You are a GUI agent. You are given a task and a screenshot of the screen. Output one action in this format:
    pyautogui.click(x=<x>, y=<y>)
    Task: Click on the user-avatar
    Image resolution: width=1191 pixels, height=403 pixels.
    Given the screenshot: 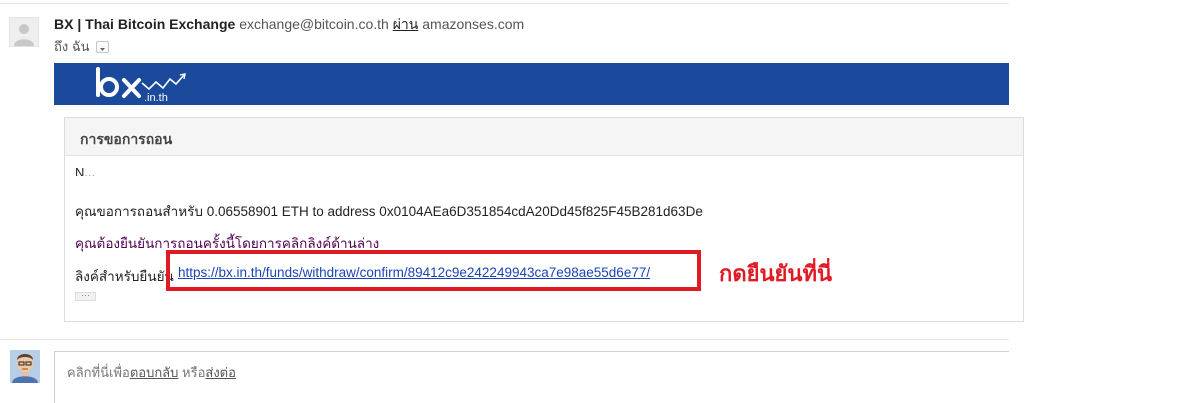 What is the action you would take?
    pyautogui.click(x=25, y=366)
    